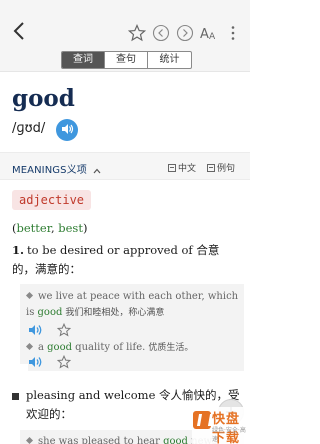 The width and height of the screenshot is (320, 444). What do you see at coordinates (116, 259) in the screenshot?
I see `definition-1: 1. to be desired or approved of 合意的，满意的：` at bounding box center [116, 259].